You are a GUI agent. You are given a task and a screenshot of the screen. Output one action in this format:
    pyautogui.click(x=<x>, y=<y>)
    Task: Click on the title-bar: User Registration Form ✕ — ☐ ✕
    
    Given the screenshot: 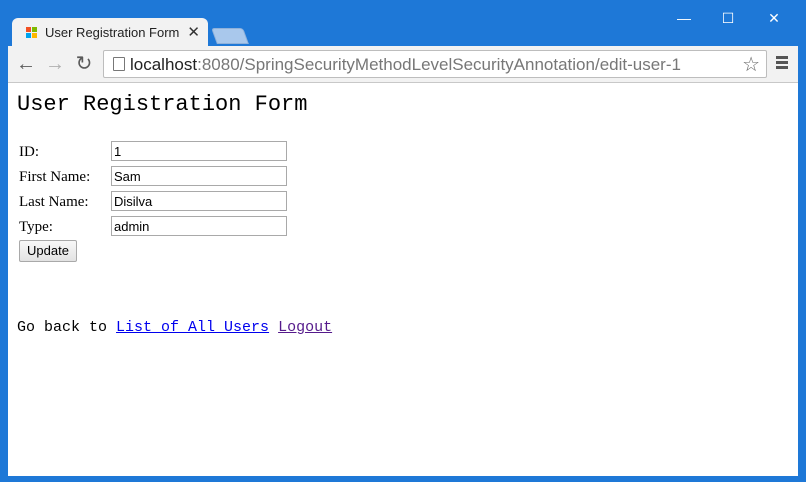 What is the action you would take?
    pyautogui.click(x=403, y=23)
    